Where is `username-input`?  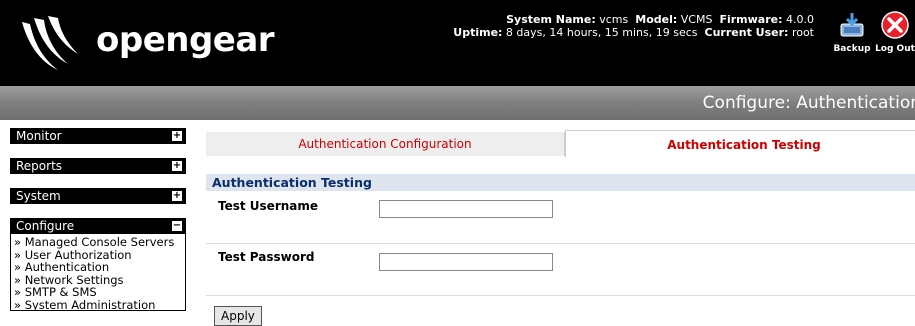
username-input is located at coordinates (466, 209).